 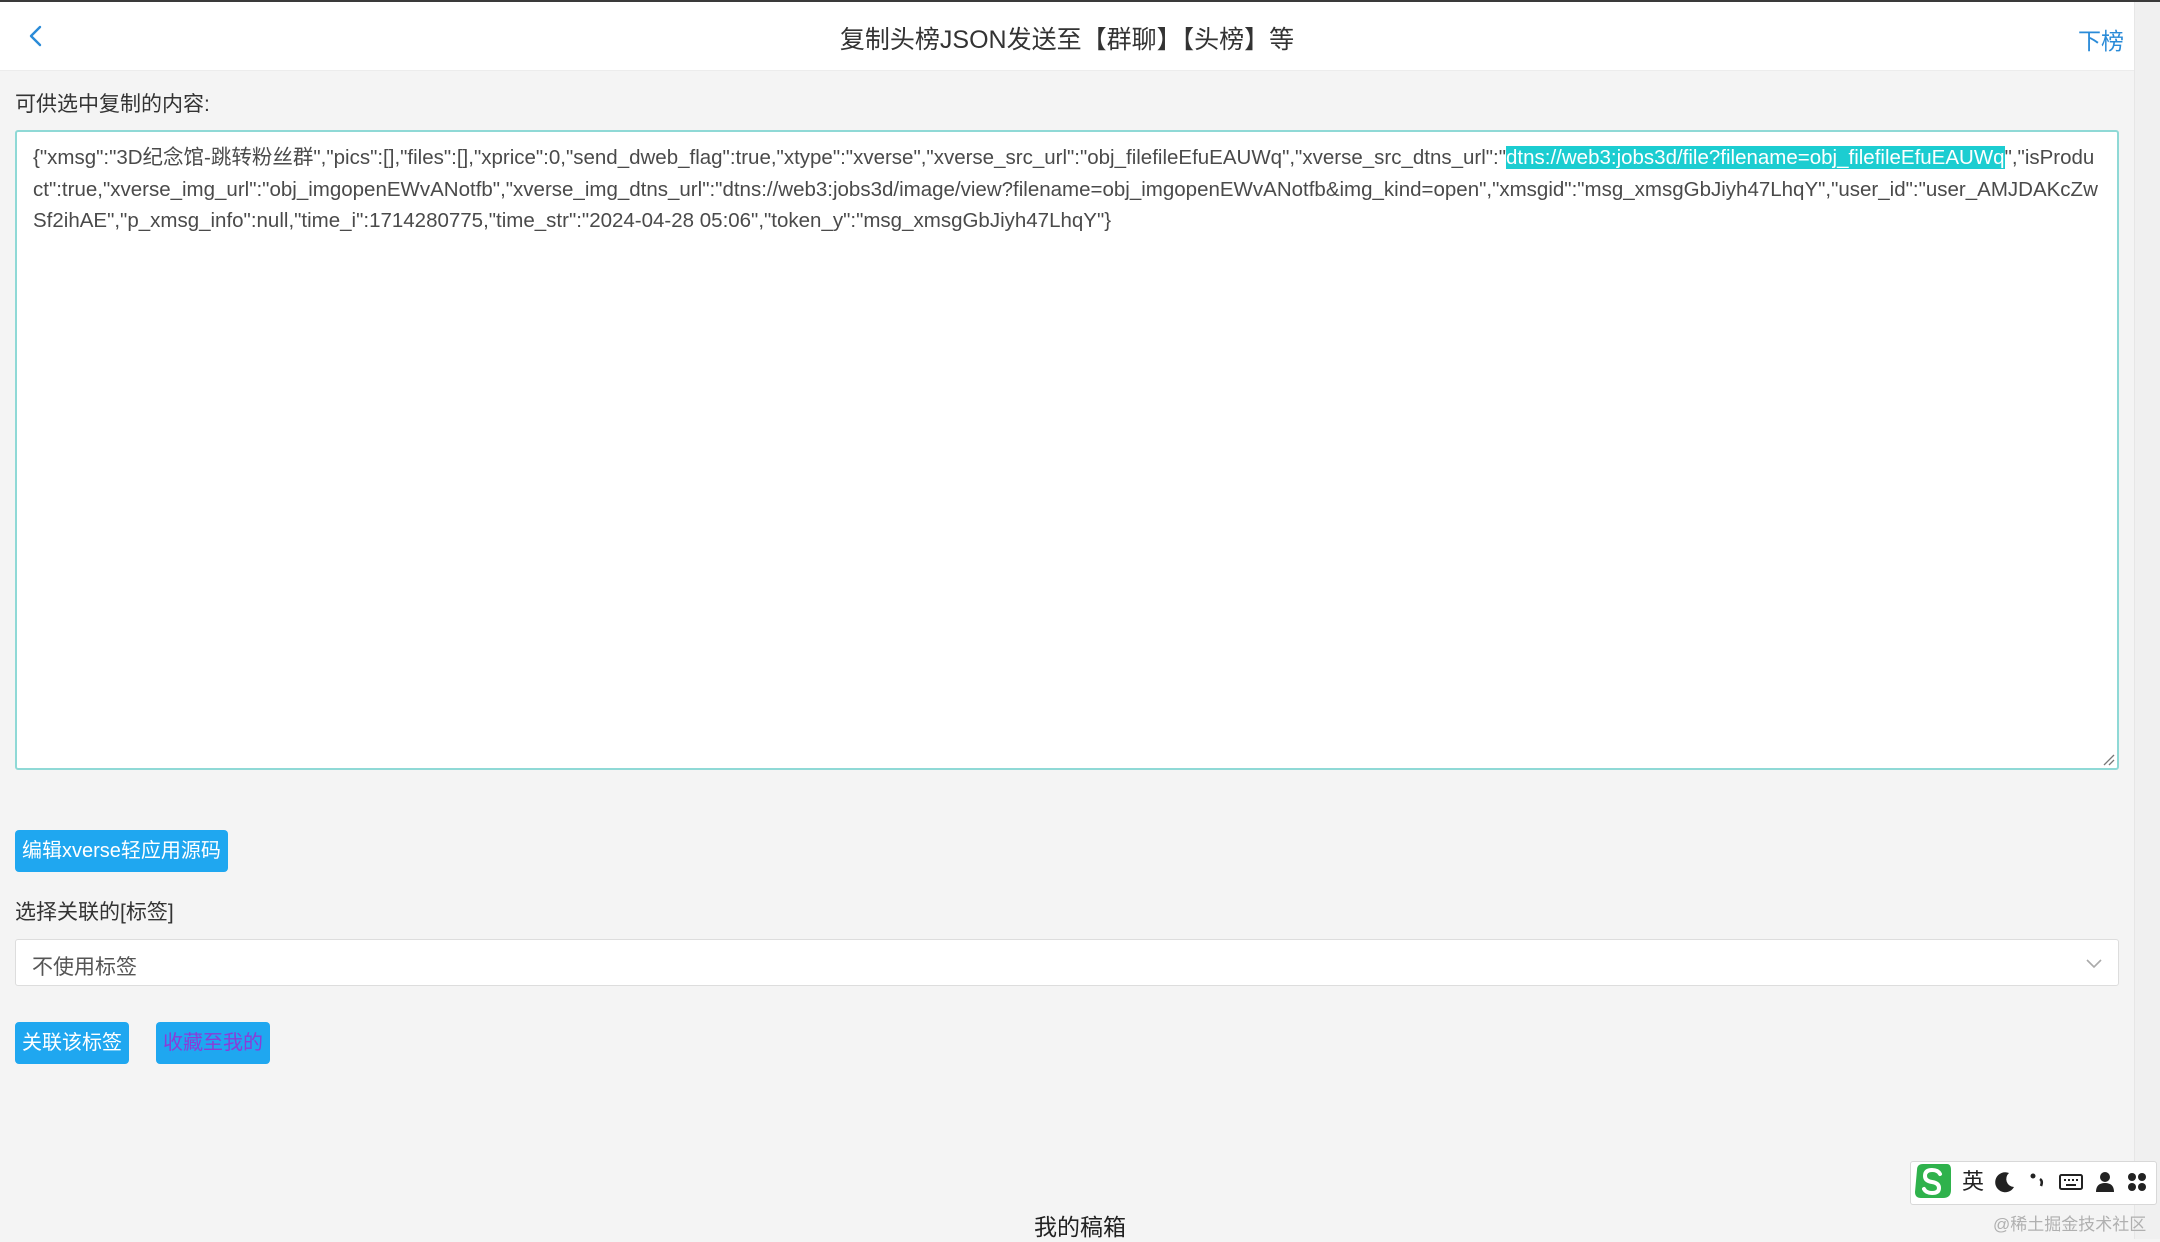 I want to click on link-tag-button: 关联该标签, so click(x=72, y=1043).